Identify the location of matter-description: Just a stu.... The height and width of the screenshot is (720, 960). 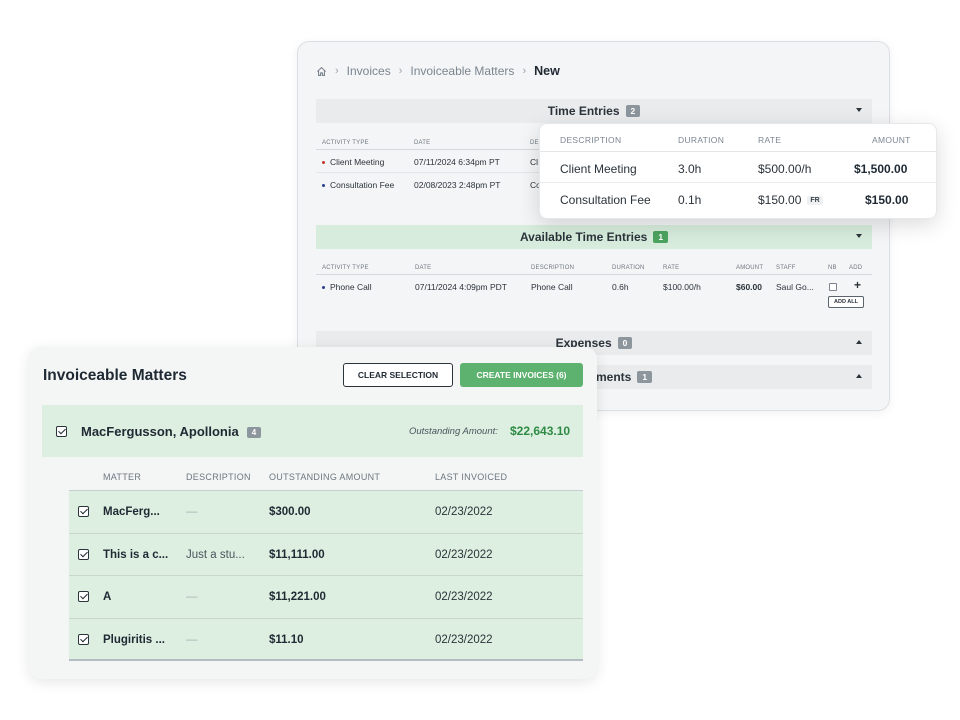
(215, 554).